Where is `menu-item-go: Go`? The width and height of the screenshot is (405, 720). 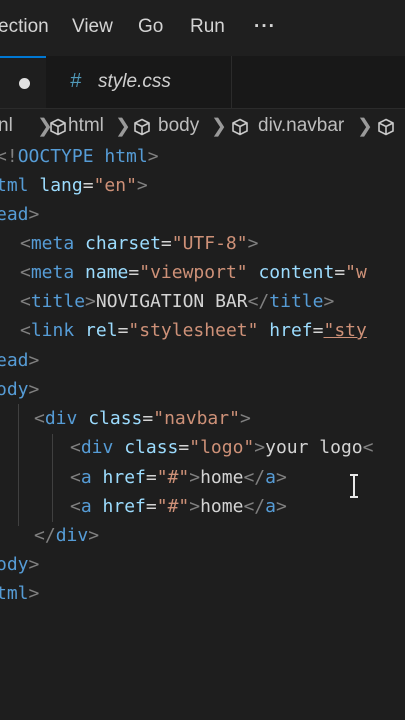 menu-item-go: Go is located at coordinates (150, 27).